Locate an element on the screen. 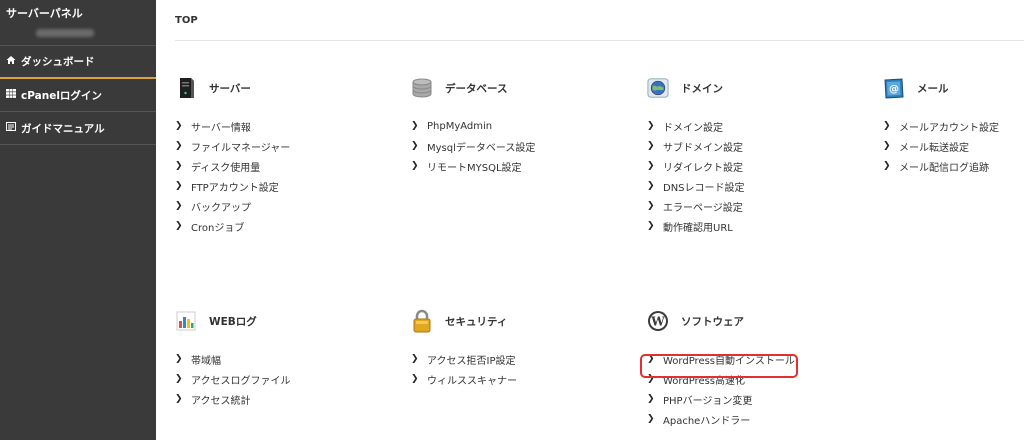  link-backup: ❯ バックアップ is located at coordinates (275, 206).